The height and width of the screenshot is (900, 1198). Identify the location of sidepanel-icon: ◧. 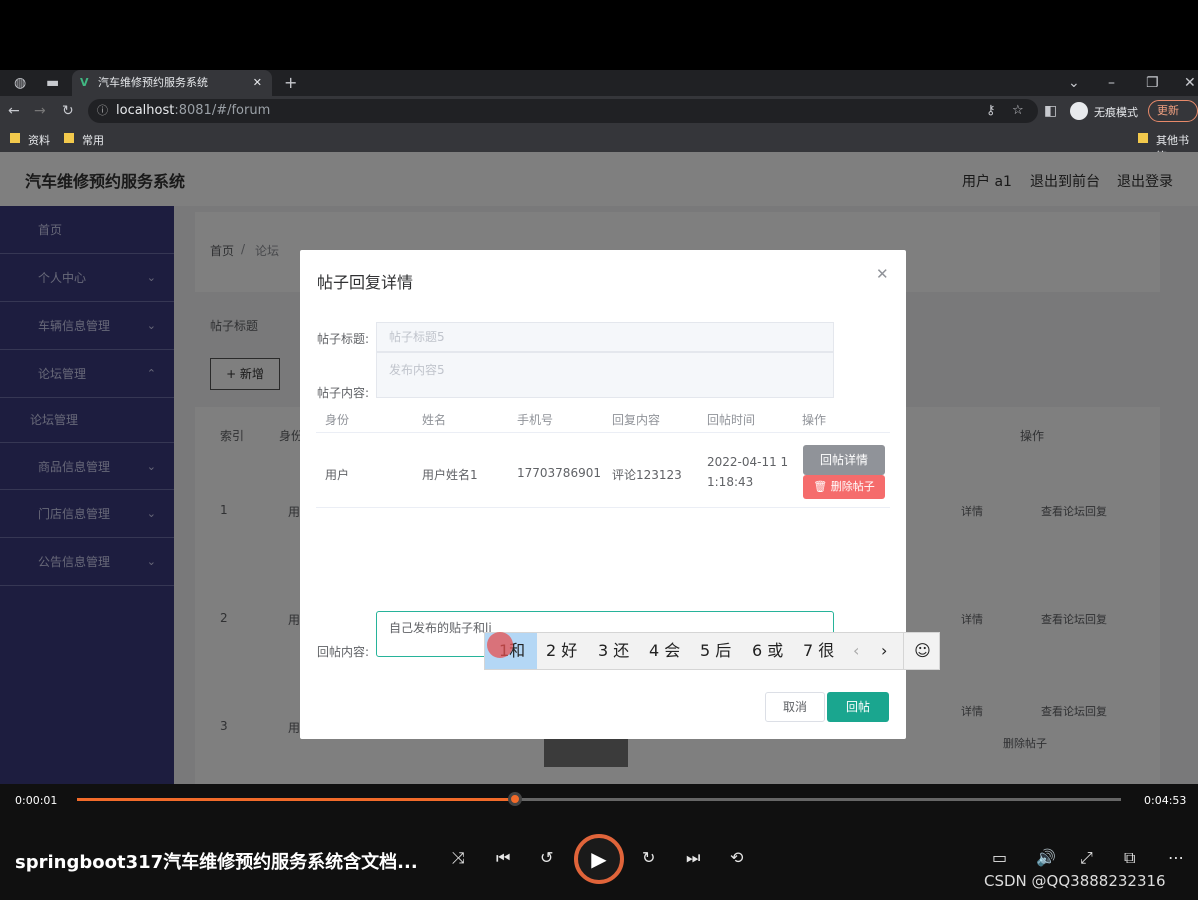
(1050, 111).